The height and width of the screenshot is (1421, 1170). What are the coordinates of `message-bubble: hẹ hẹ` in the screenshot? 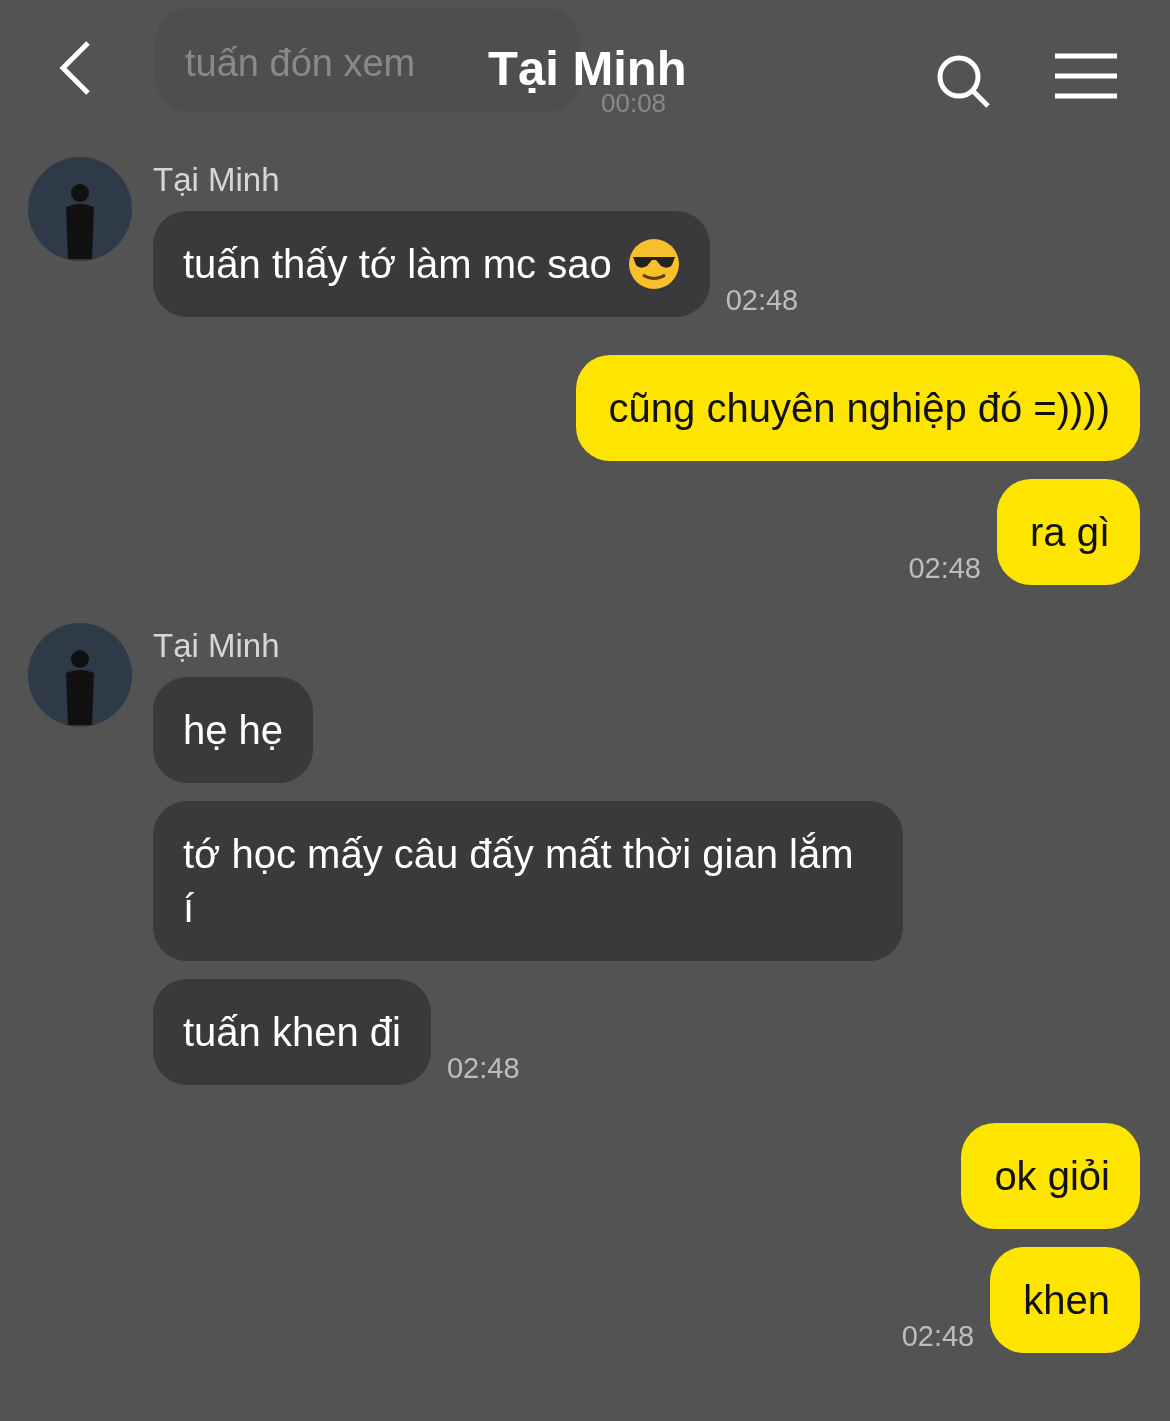 It's located at (233, 730).